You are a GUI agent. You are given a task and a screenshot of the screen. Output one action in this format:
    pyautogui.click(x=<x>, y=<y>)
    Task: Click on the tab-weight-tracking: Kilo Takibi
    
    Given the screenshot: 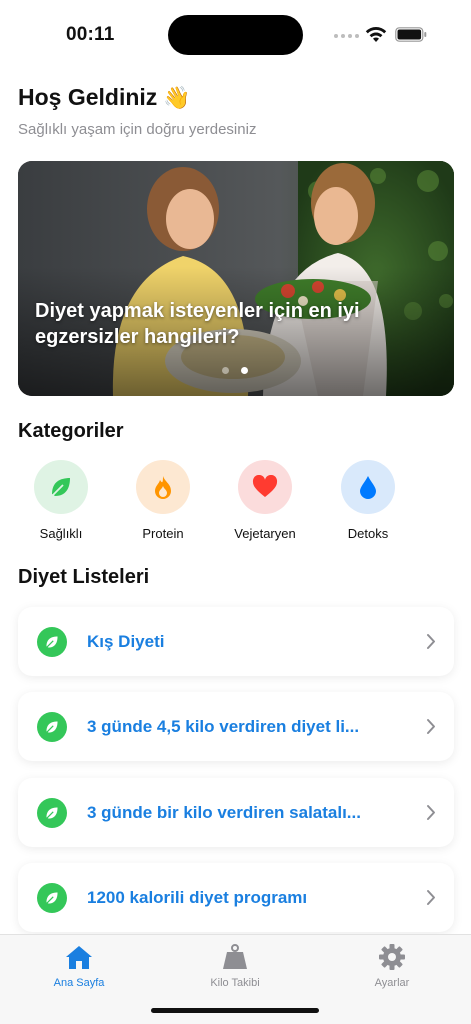 What is the action you would take?
    pyautogui.click(x=235, y=966)
    